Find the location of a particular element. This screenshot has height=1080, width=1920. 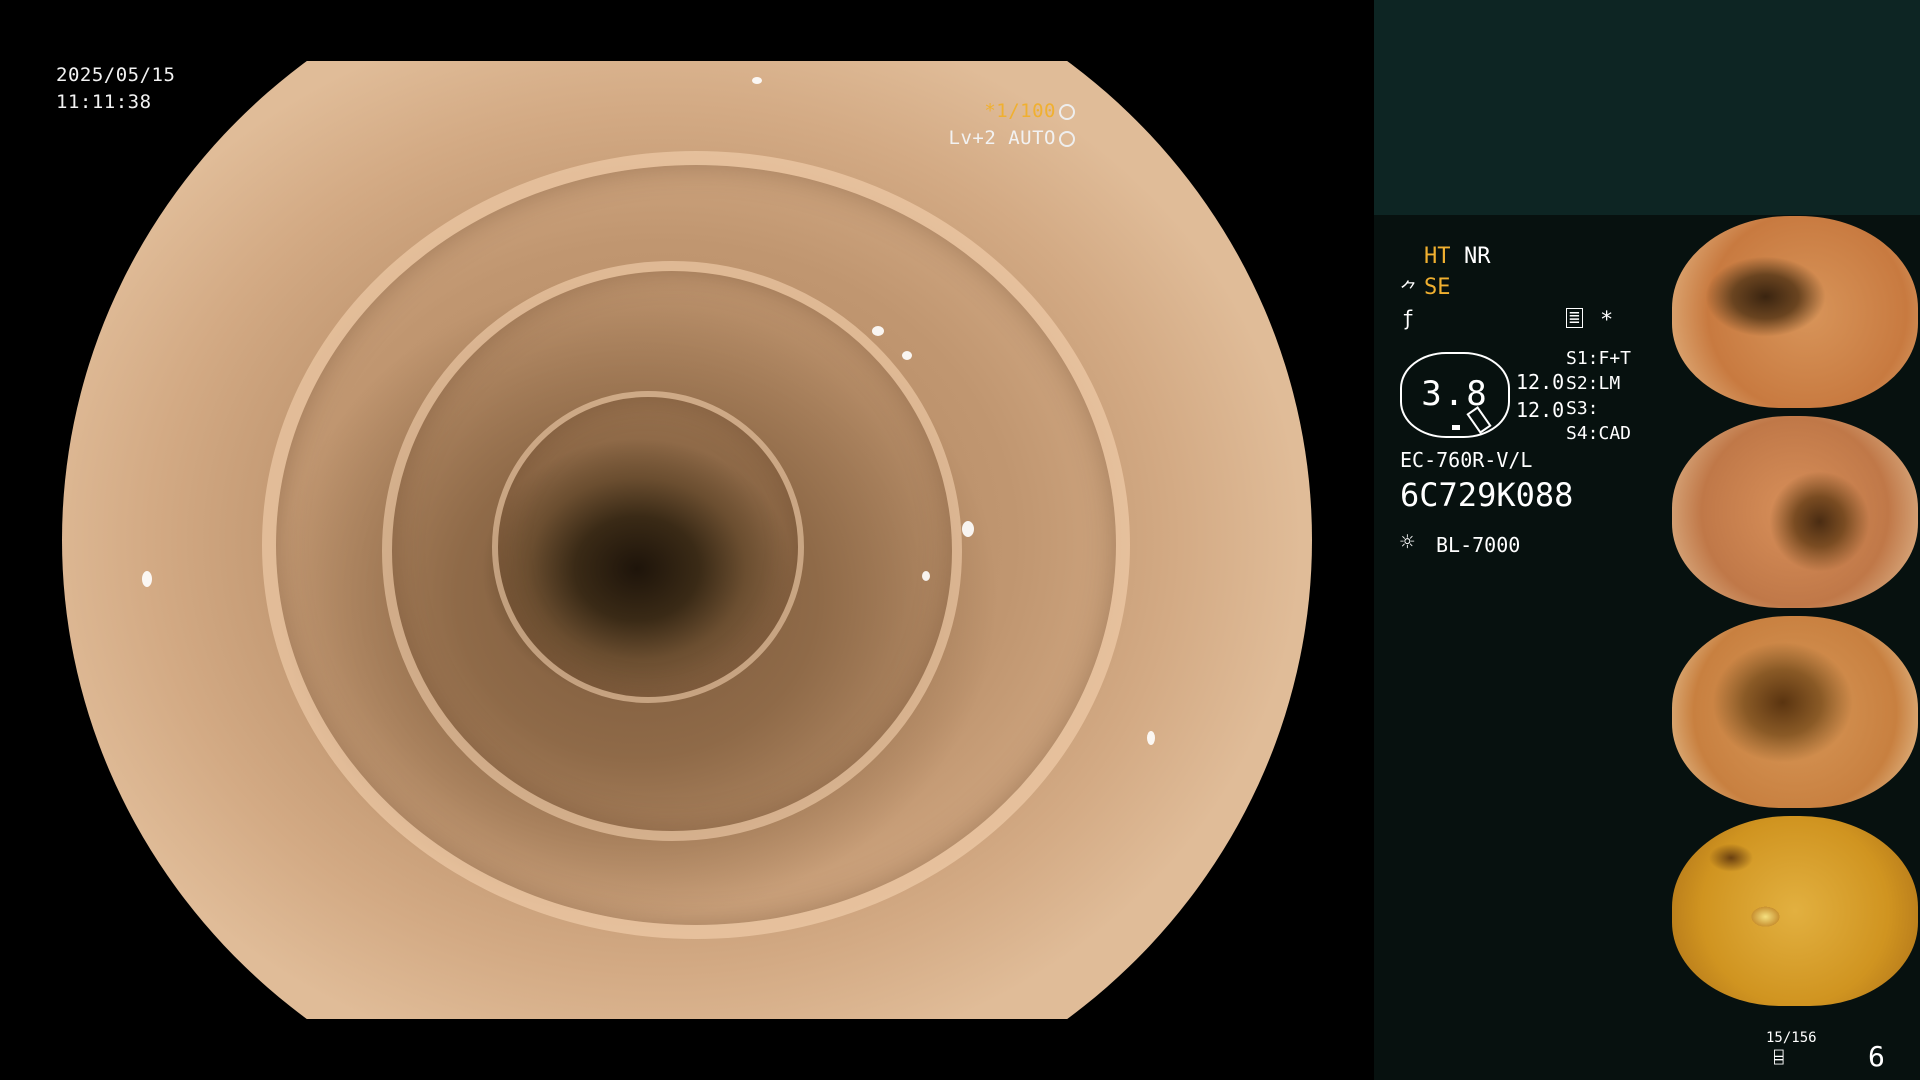

structure-enhance-icon: ⺈ is located at coordinates (1409, 290).